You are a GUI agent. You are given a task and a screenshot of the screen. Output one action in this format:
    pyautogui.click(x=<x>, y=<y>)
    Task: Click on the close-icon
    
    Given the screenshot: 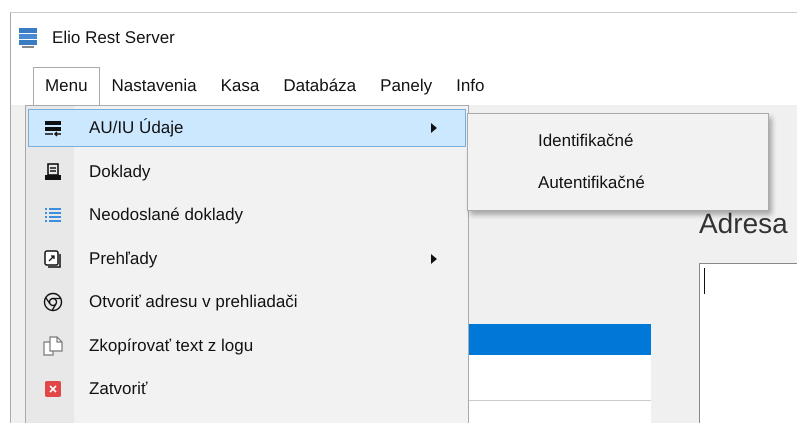 What is the action you would take?
    pyautogui.click(x=53, y=389)
    